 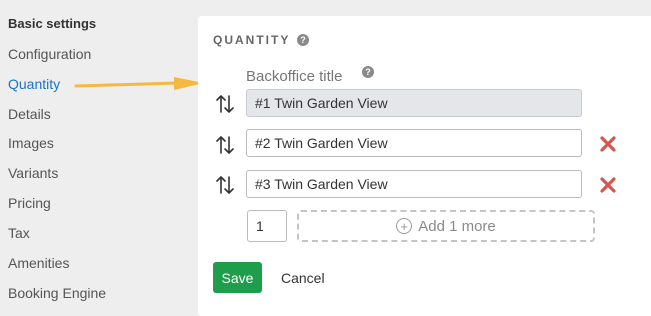 What do you see at coordinates (294, 76) in the screenshot?
I see `column-label: Backoffice title` at bounding box center [294, 76].